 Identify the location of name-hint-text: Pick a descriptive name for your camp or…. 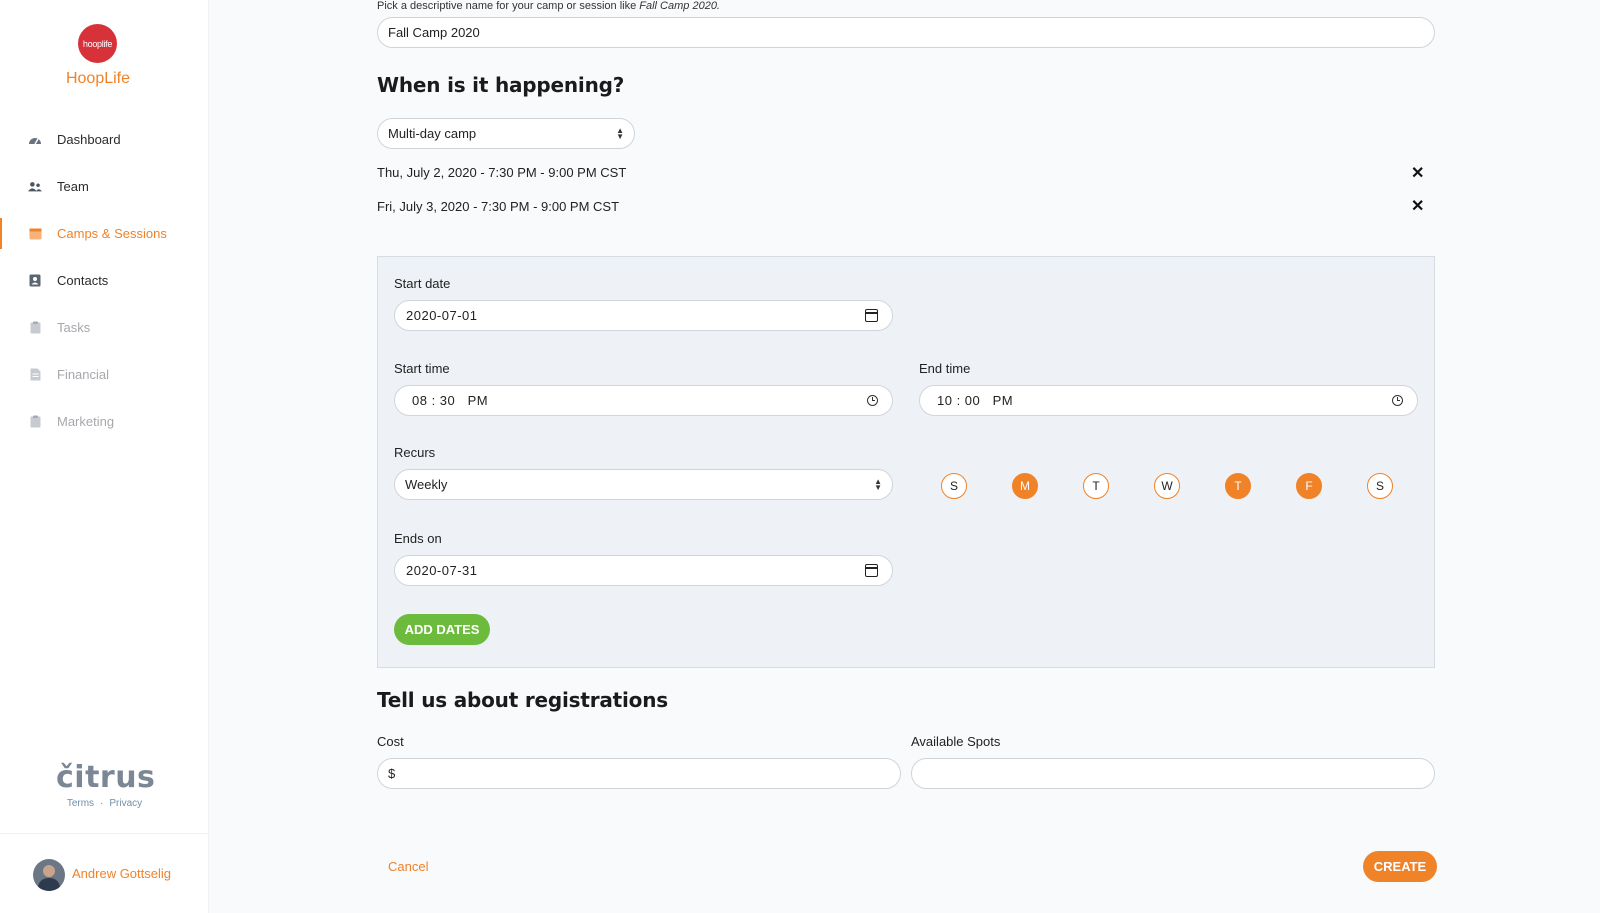
(508, 6).